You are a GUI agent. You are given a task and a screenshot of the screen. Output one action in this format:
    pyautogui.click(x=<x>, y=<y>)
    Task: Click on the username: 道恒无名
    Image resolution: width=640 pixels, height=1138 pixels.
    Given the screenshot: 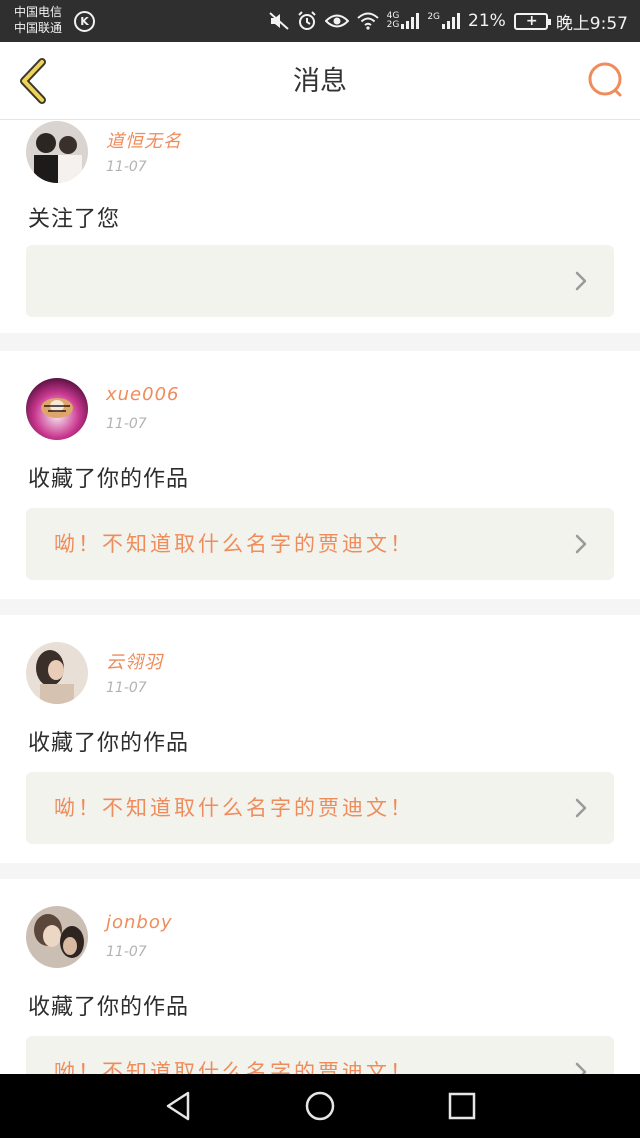 What is the action you would take?
    pyautogui.click(x=144, y=140)
    